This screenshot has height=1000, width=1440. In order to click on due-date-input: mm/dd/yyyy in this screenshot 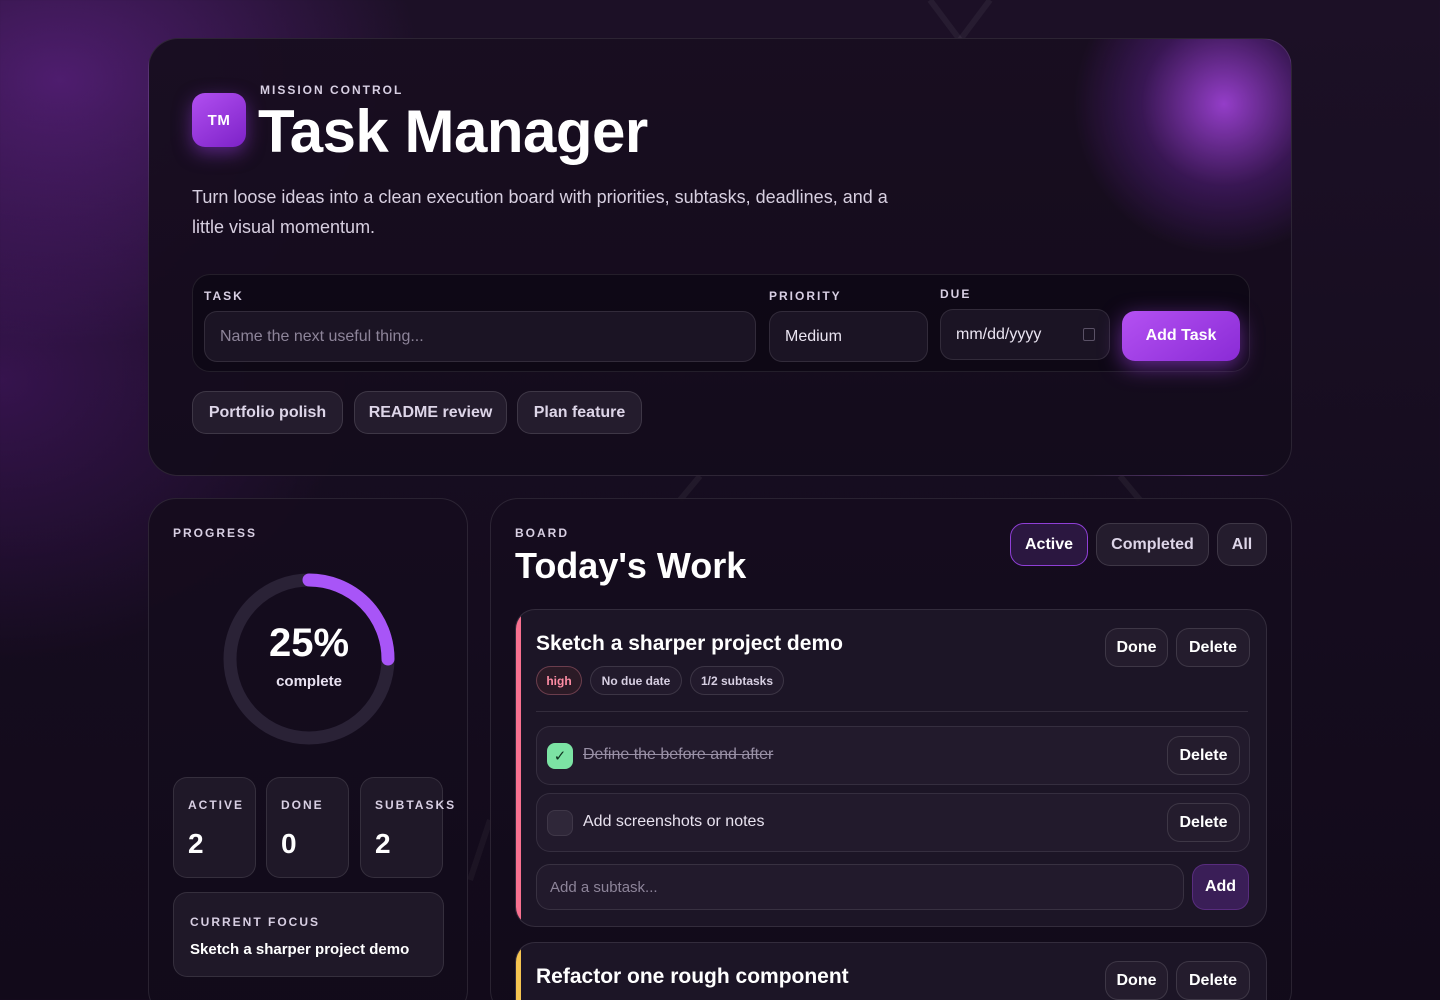, I will do `click(1025, 334)`.